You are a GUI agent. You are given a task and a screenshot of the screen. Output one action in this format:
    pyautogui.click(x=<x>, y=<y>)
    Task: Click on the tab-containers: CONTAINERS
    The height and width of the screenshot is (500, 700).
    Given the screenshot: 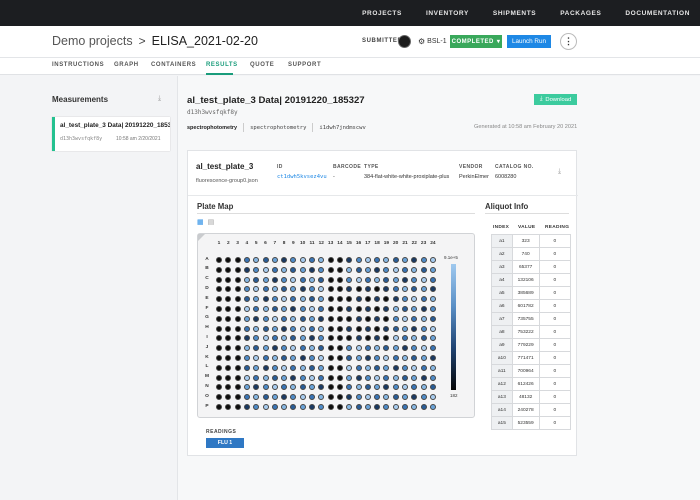 What is the action you would take?
    pyautogui.click(x=173, y=65)
    